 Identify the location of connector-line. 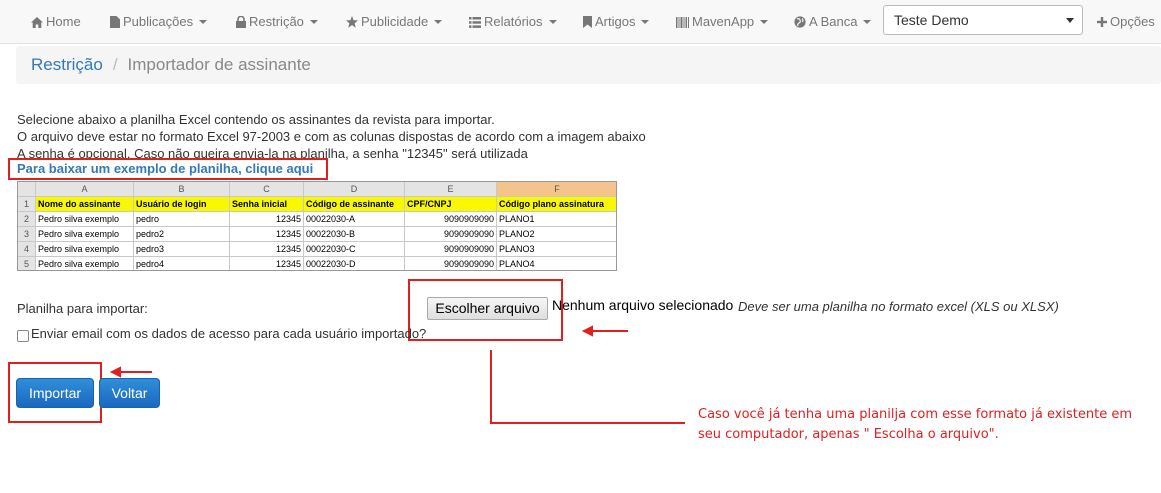
(587, 387).